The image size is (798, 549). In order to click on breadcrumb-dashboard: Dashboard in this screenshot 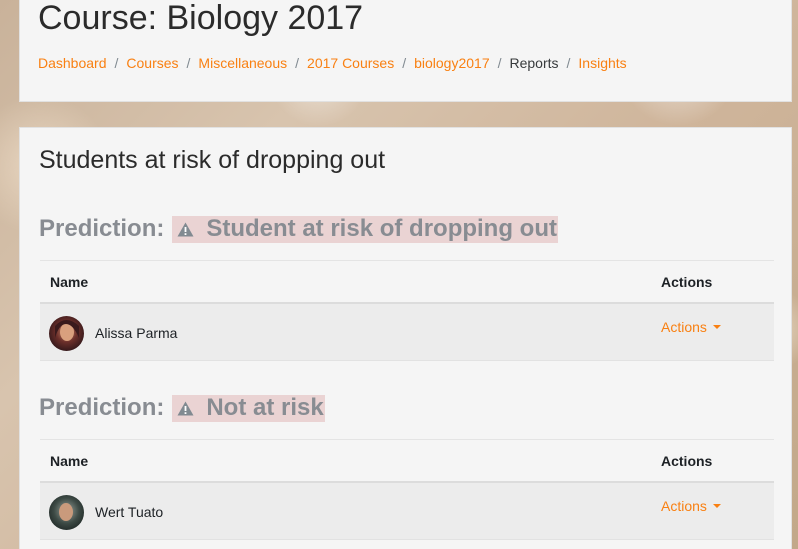, I will do `click(72, 63)`.